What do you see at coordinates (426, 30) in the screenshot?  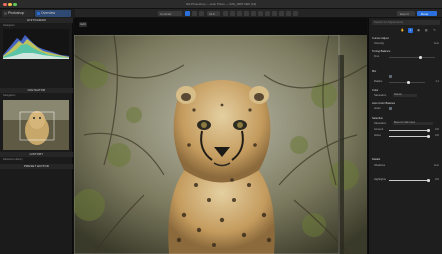 I see `mask-icon: ◧` at bounding box center [426, 30].